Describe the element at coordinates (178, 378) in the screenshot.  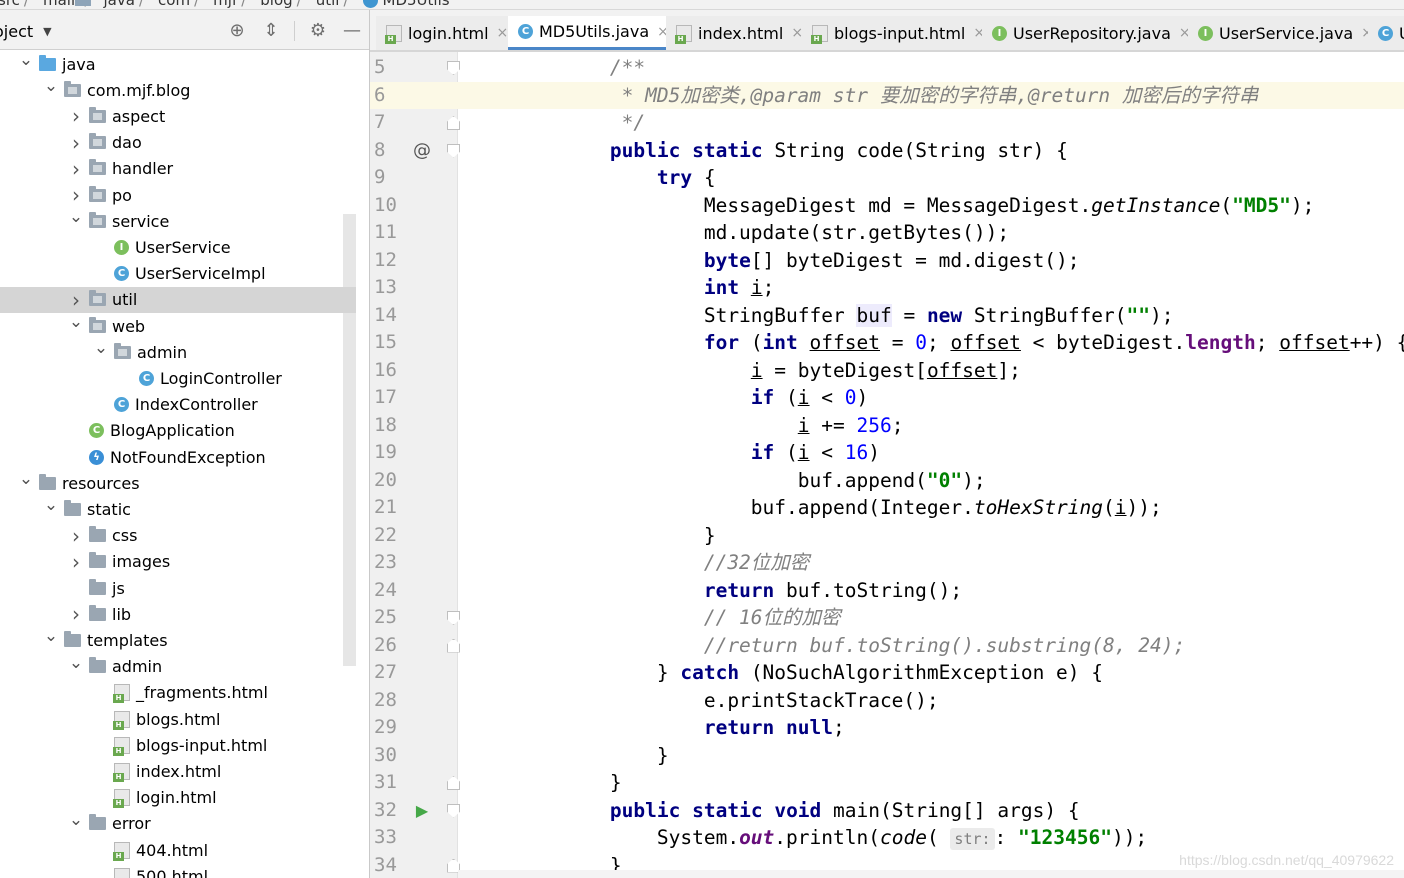
I see `tree-item-logincontroller: · C LoginController` at that location.